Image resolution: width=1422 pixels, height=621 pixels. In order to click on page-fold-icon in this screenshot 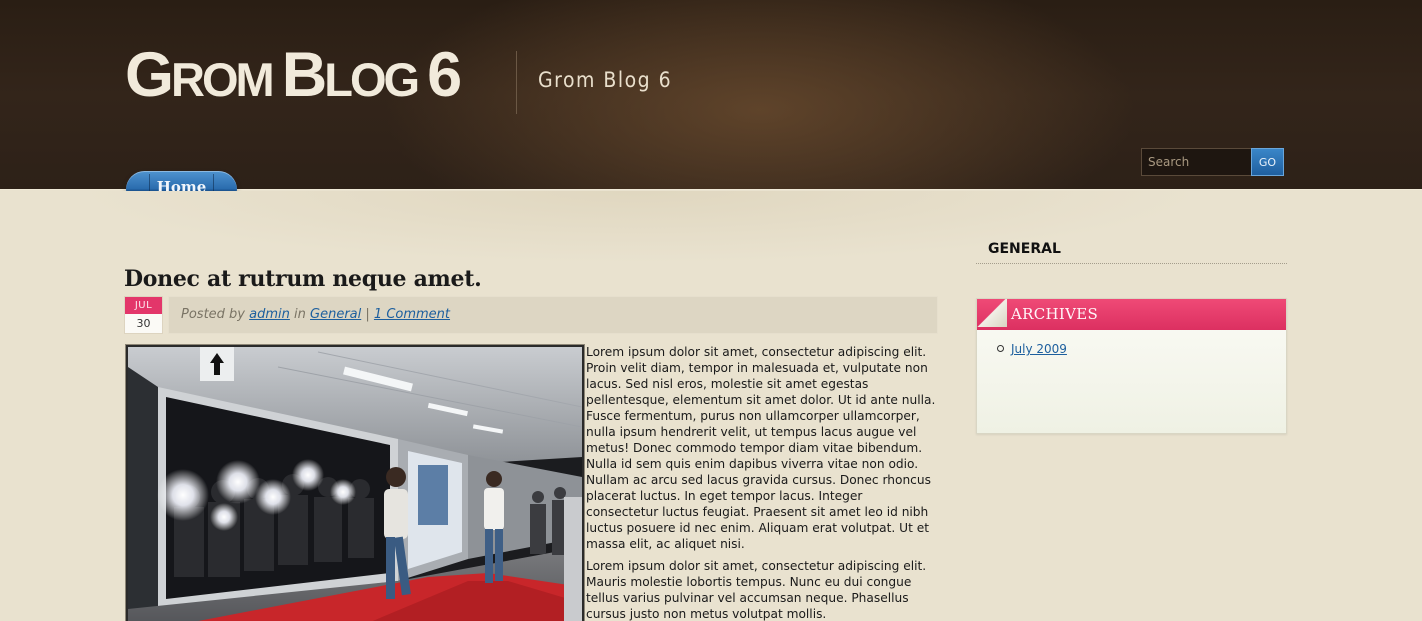, I will do `click(992, 313)`.